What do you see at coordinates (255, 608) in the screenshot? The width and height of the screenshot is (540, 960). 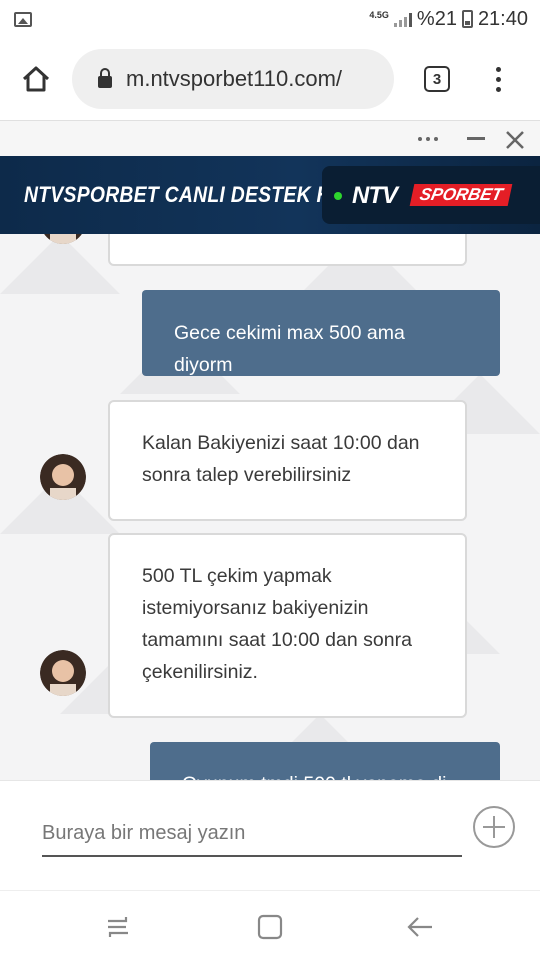 I see `message-line: istemiyorsanız bakiyenizin` at bounding box center [255, 608].